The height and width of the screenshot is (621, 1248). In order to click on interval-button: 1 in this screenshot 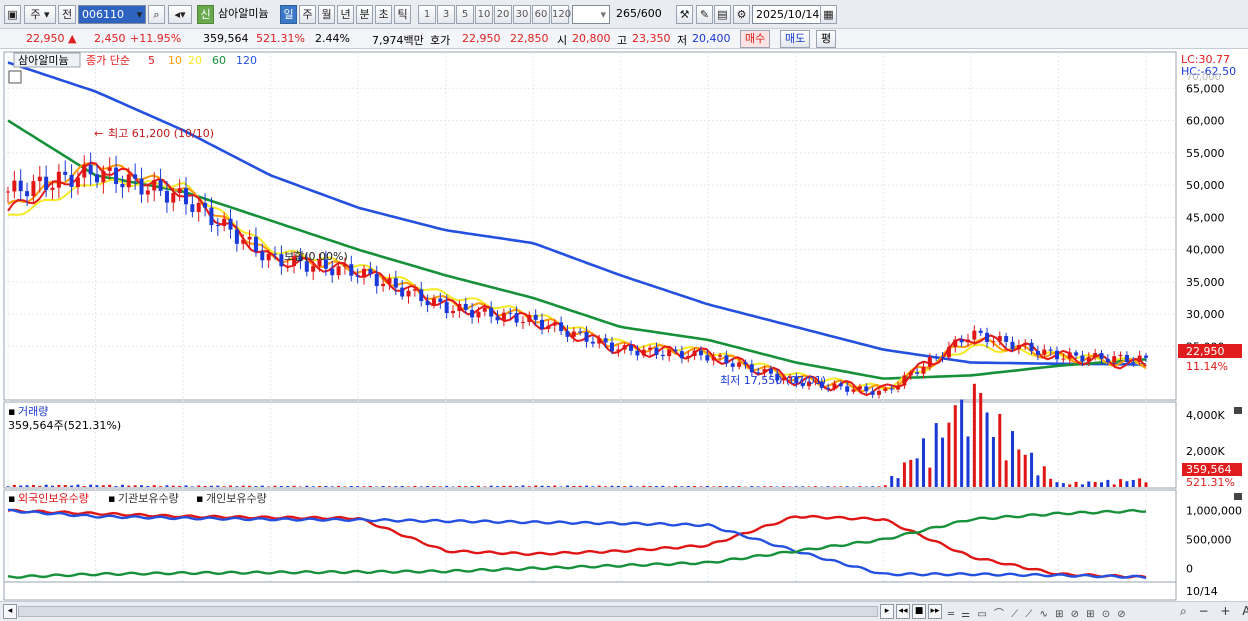, I will do `click(427, 14)`.